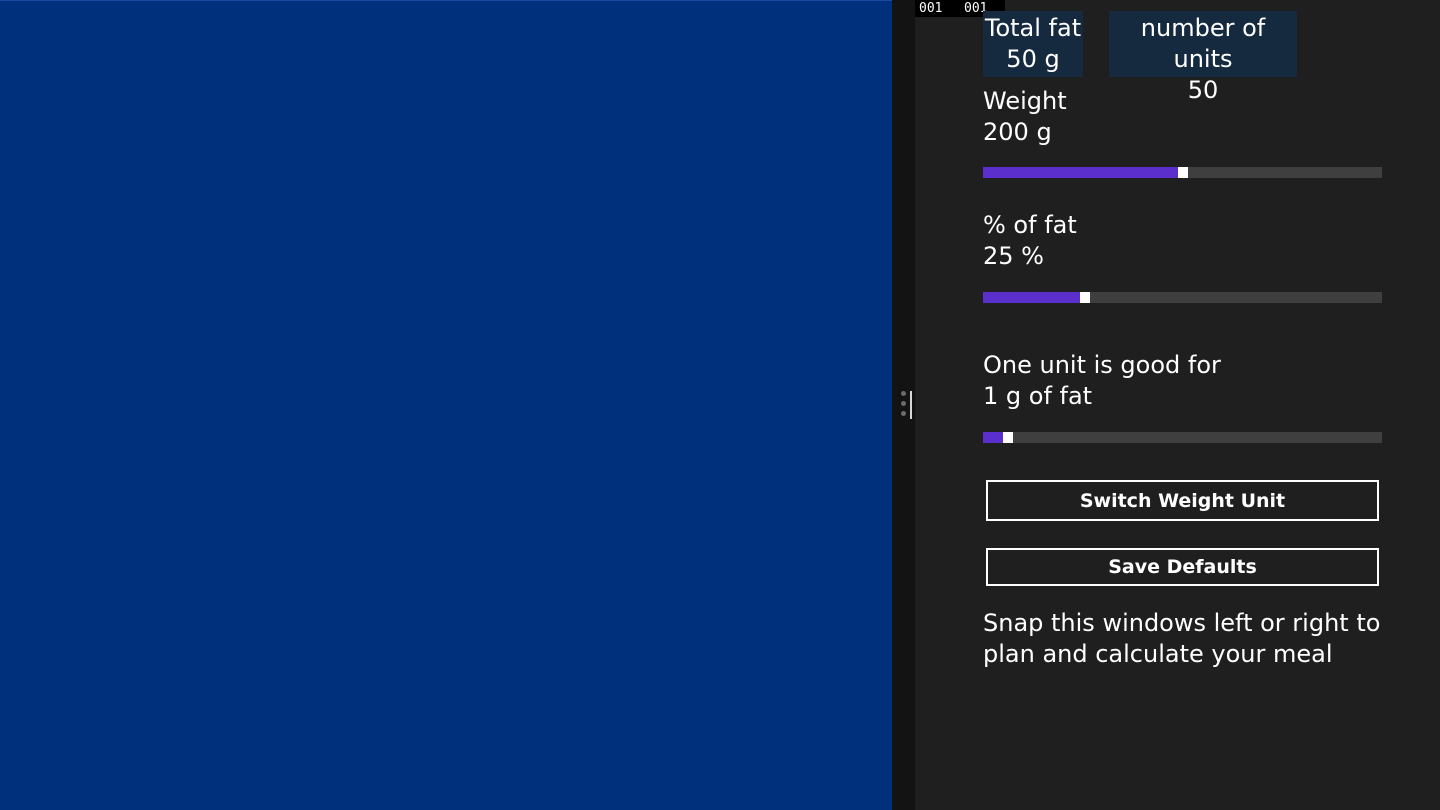 Image resolution: width=1440 pixels, height=810 pixels. I want to click on unit-ratio-label: One unit is good for, so click(1102, 365).